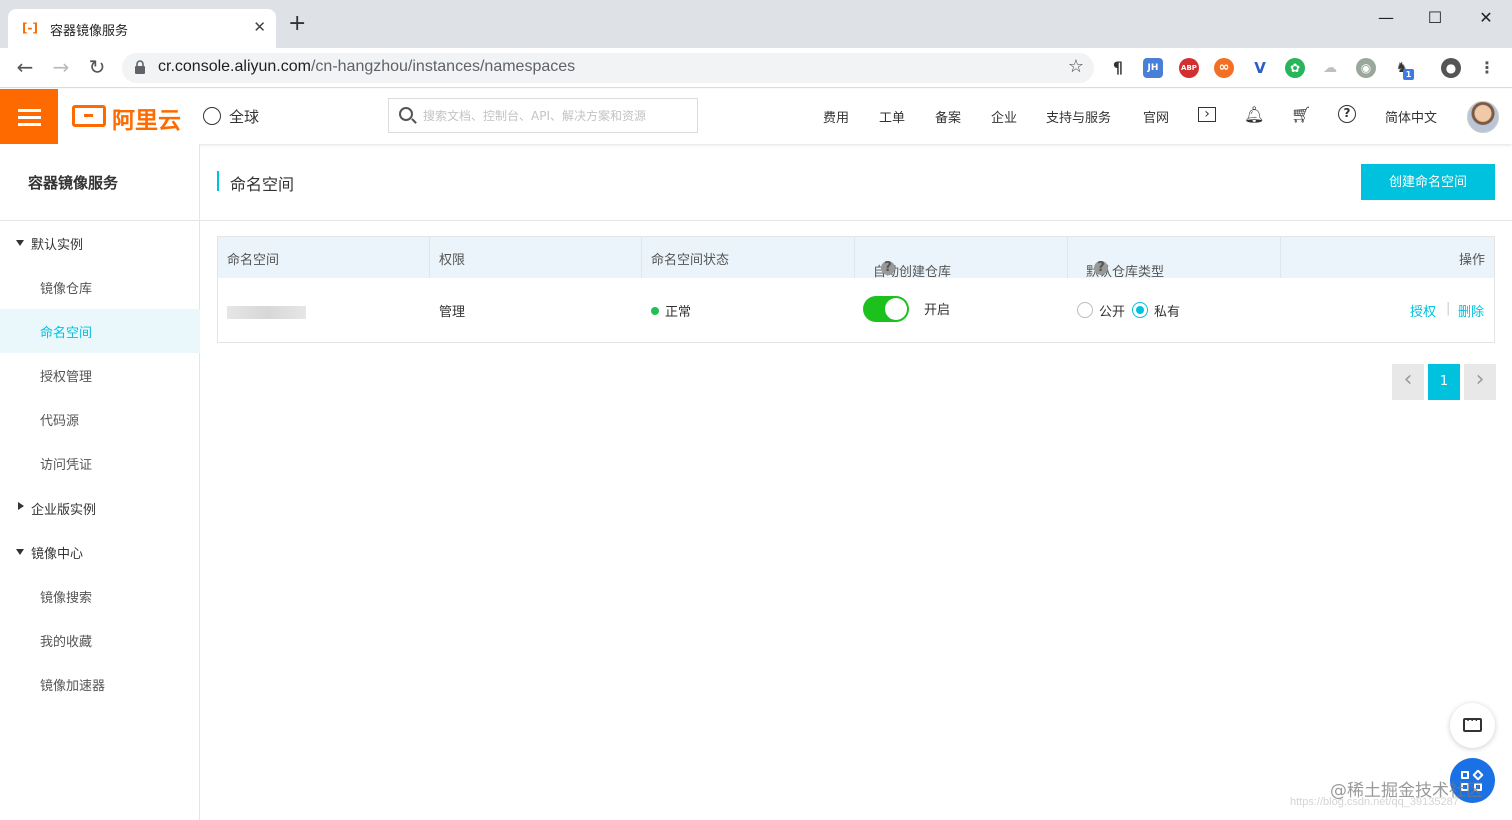  I want to click on lock-icon, so click(140, 67).